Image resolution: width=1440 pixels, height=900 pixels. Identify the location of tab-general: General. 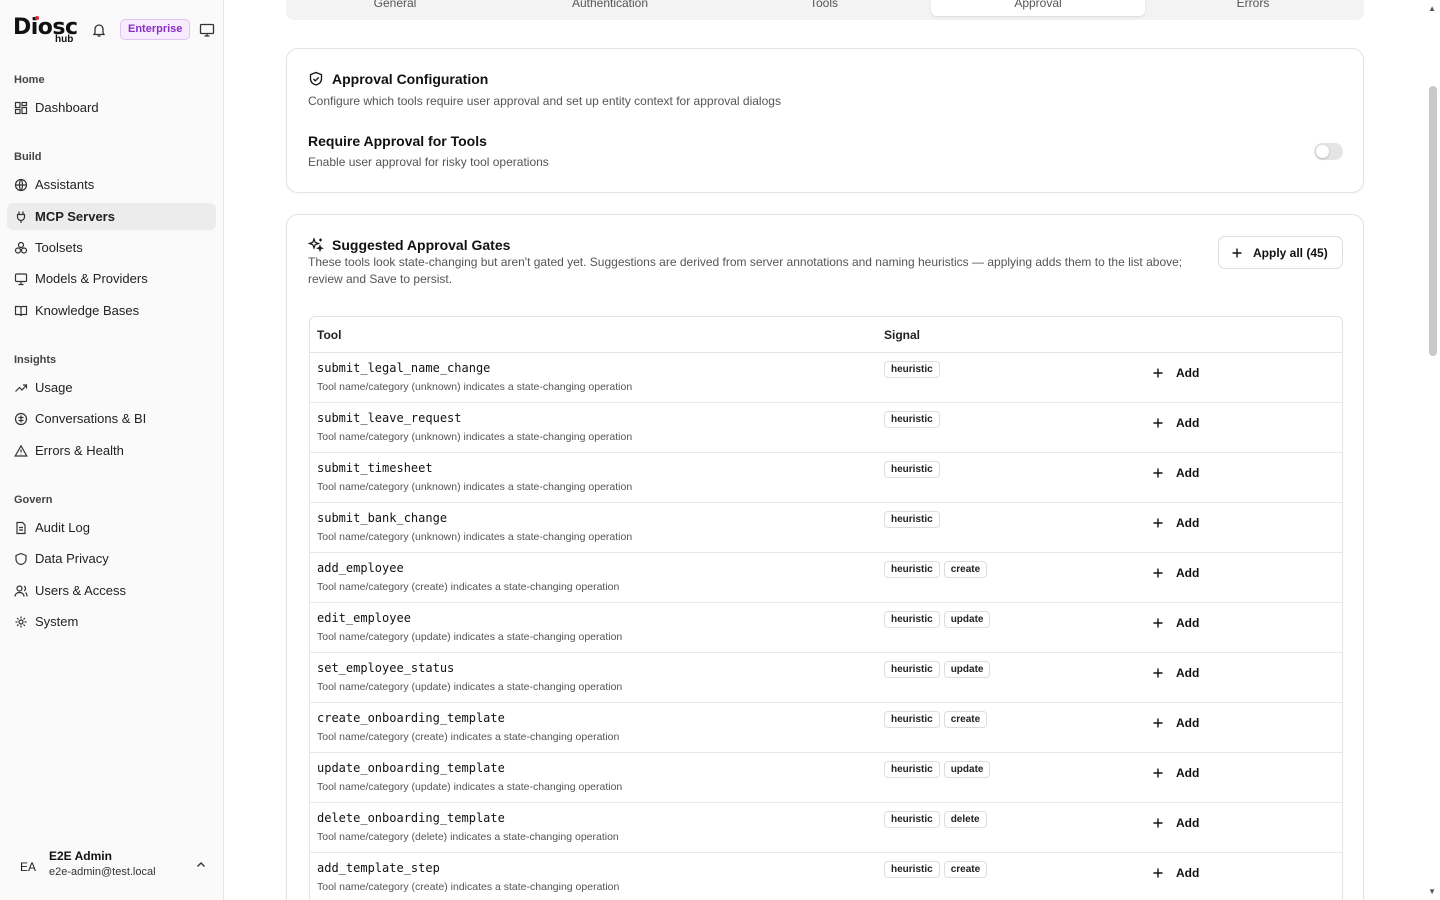
(395, 8).